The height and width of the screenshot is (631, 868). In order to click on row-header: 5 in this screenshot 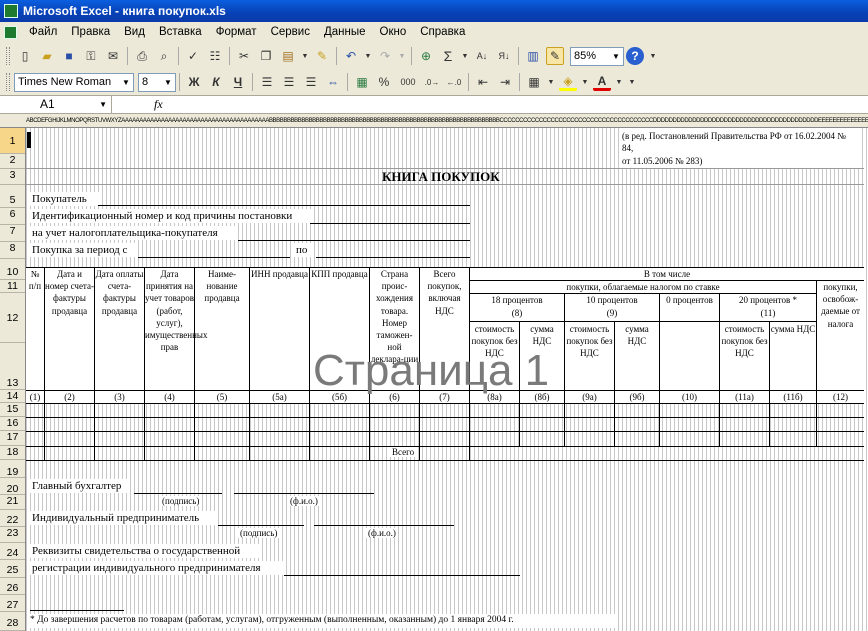, I will do `click(12, 196)`.